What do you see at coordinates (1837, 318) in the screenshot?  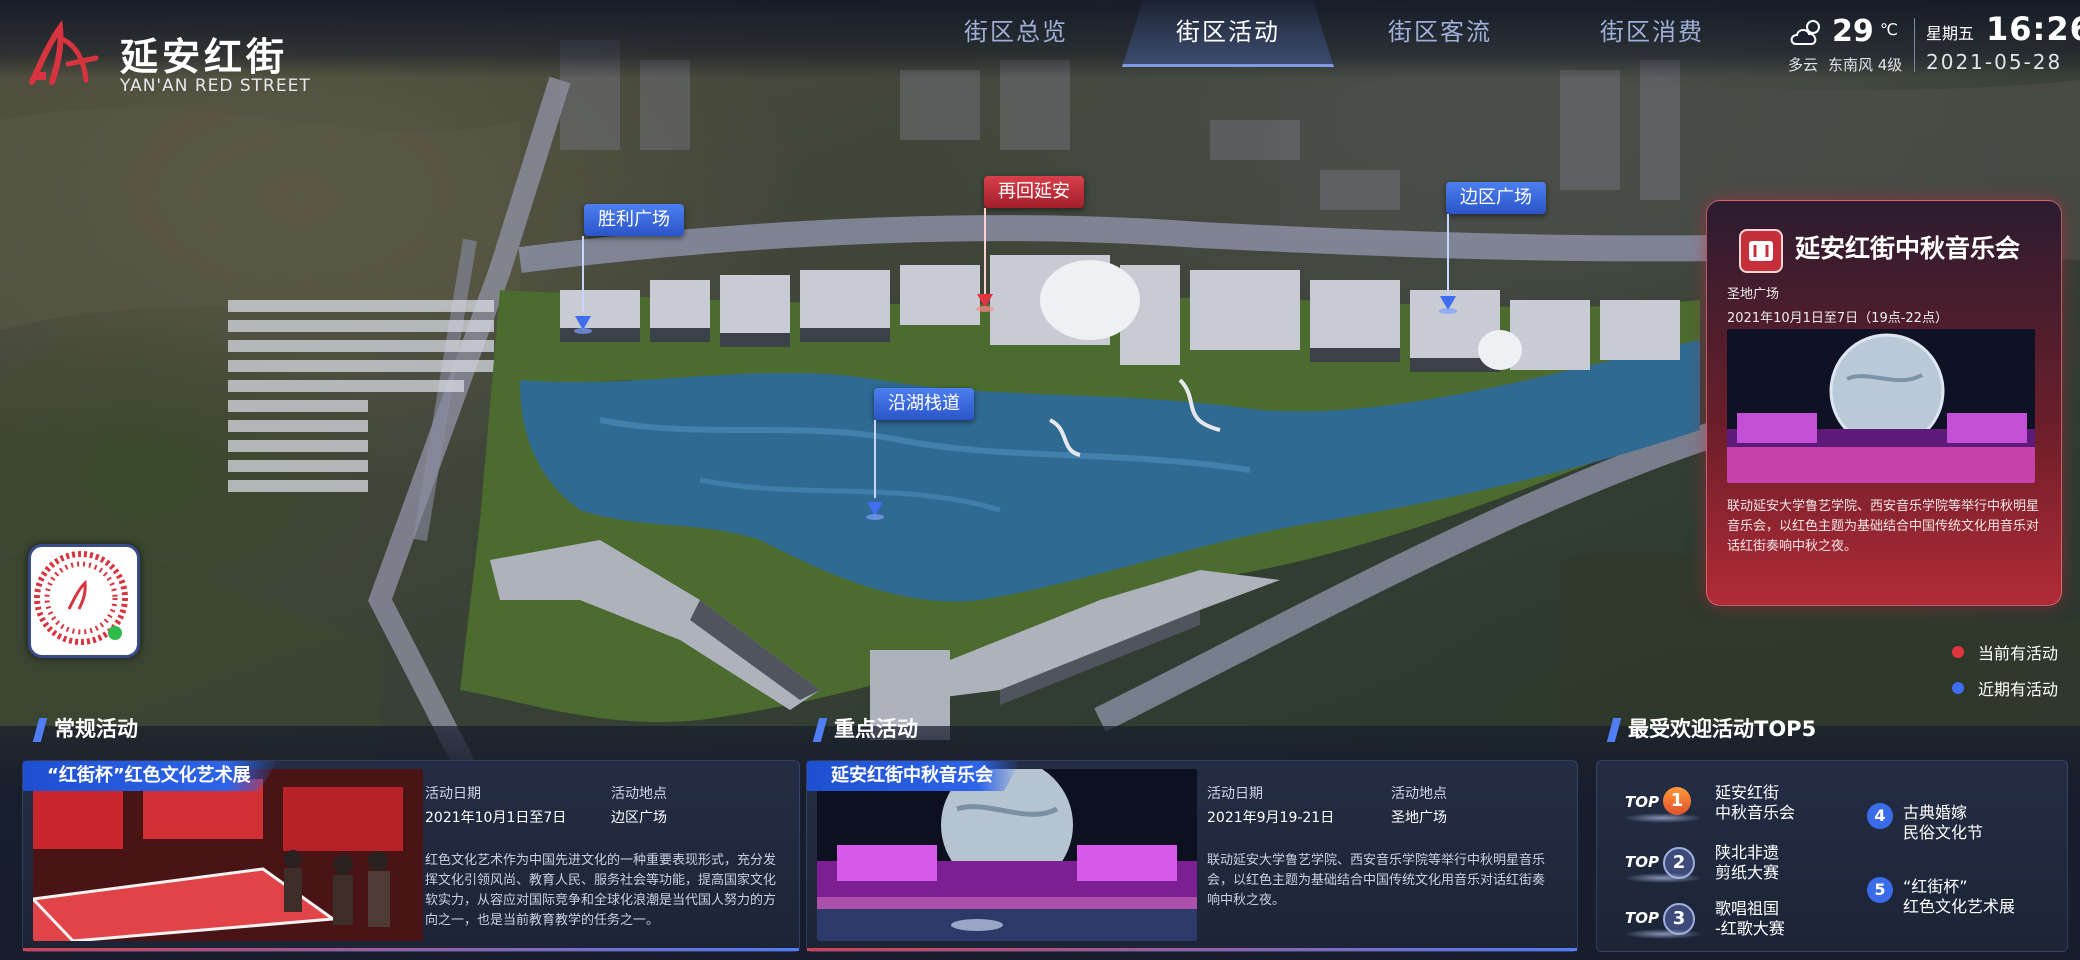 I see `featured-time: 2021年10月1日至7日（19点-22点）` at bounding box center [1837, 318].